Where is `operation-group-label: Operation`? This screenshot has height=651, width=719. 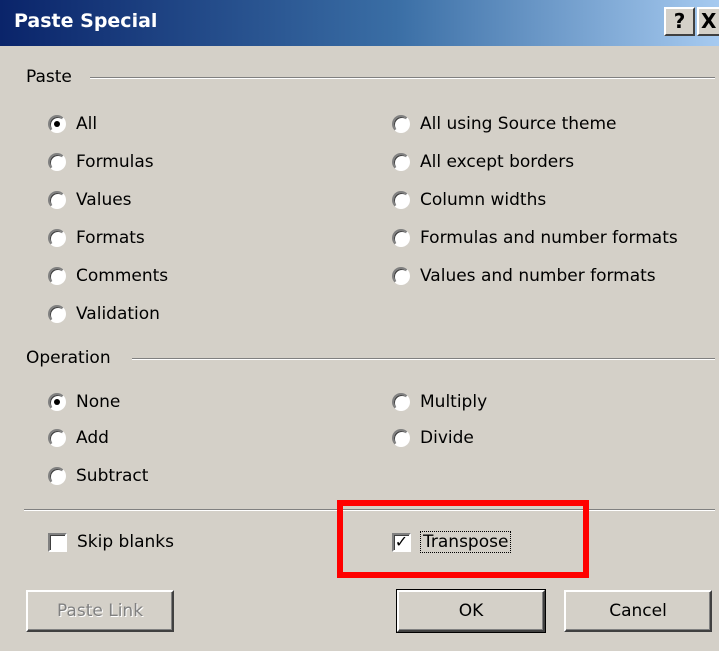
operation-group-label: Operation is located at coordinates (72, 358).